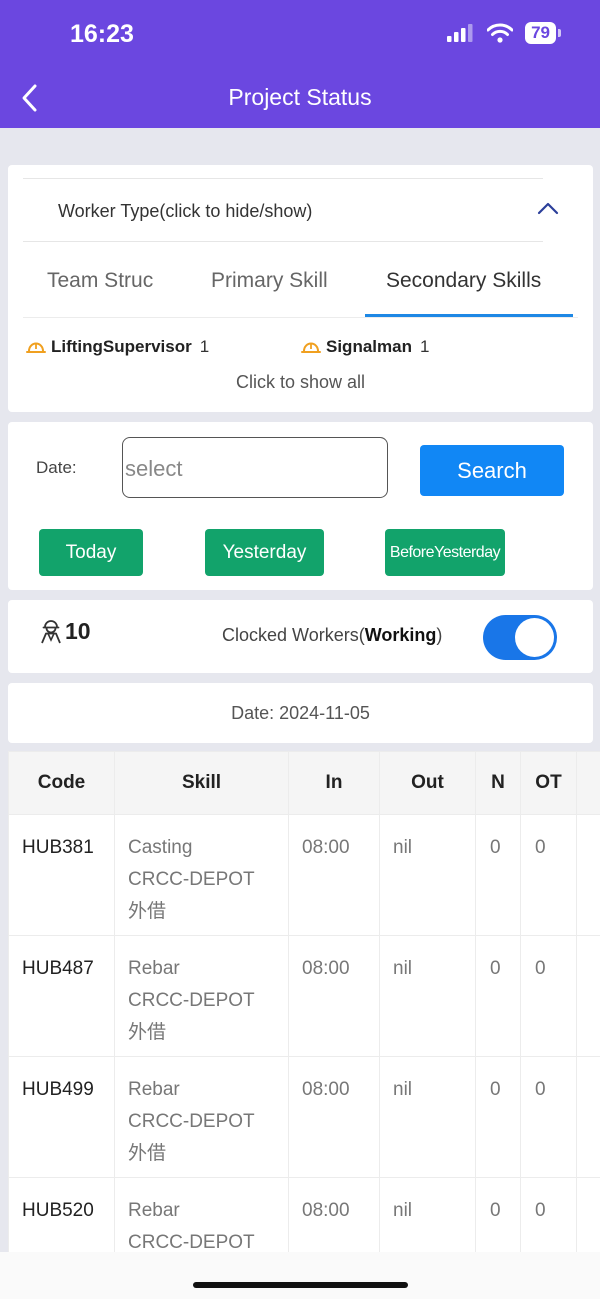 The height and width of the screenshot is (1299, 600). Describe the element at coordinates (445, 552) in the screenshot. I see `before-yesterday-button: BeforeYesterday` at that location.